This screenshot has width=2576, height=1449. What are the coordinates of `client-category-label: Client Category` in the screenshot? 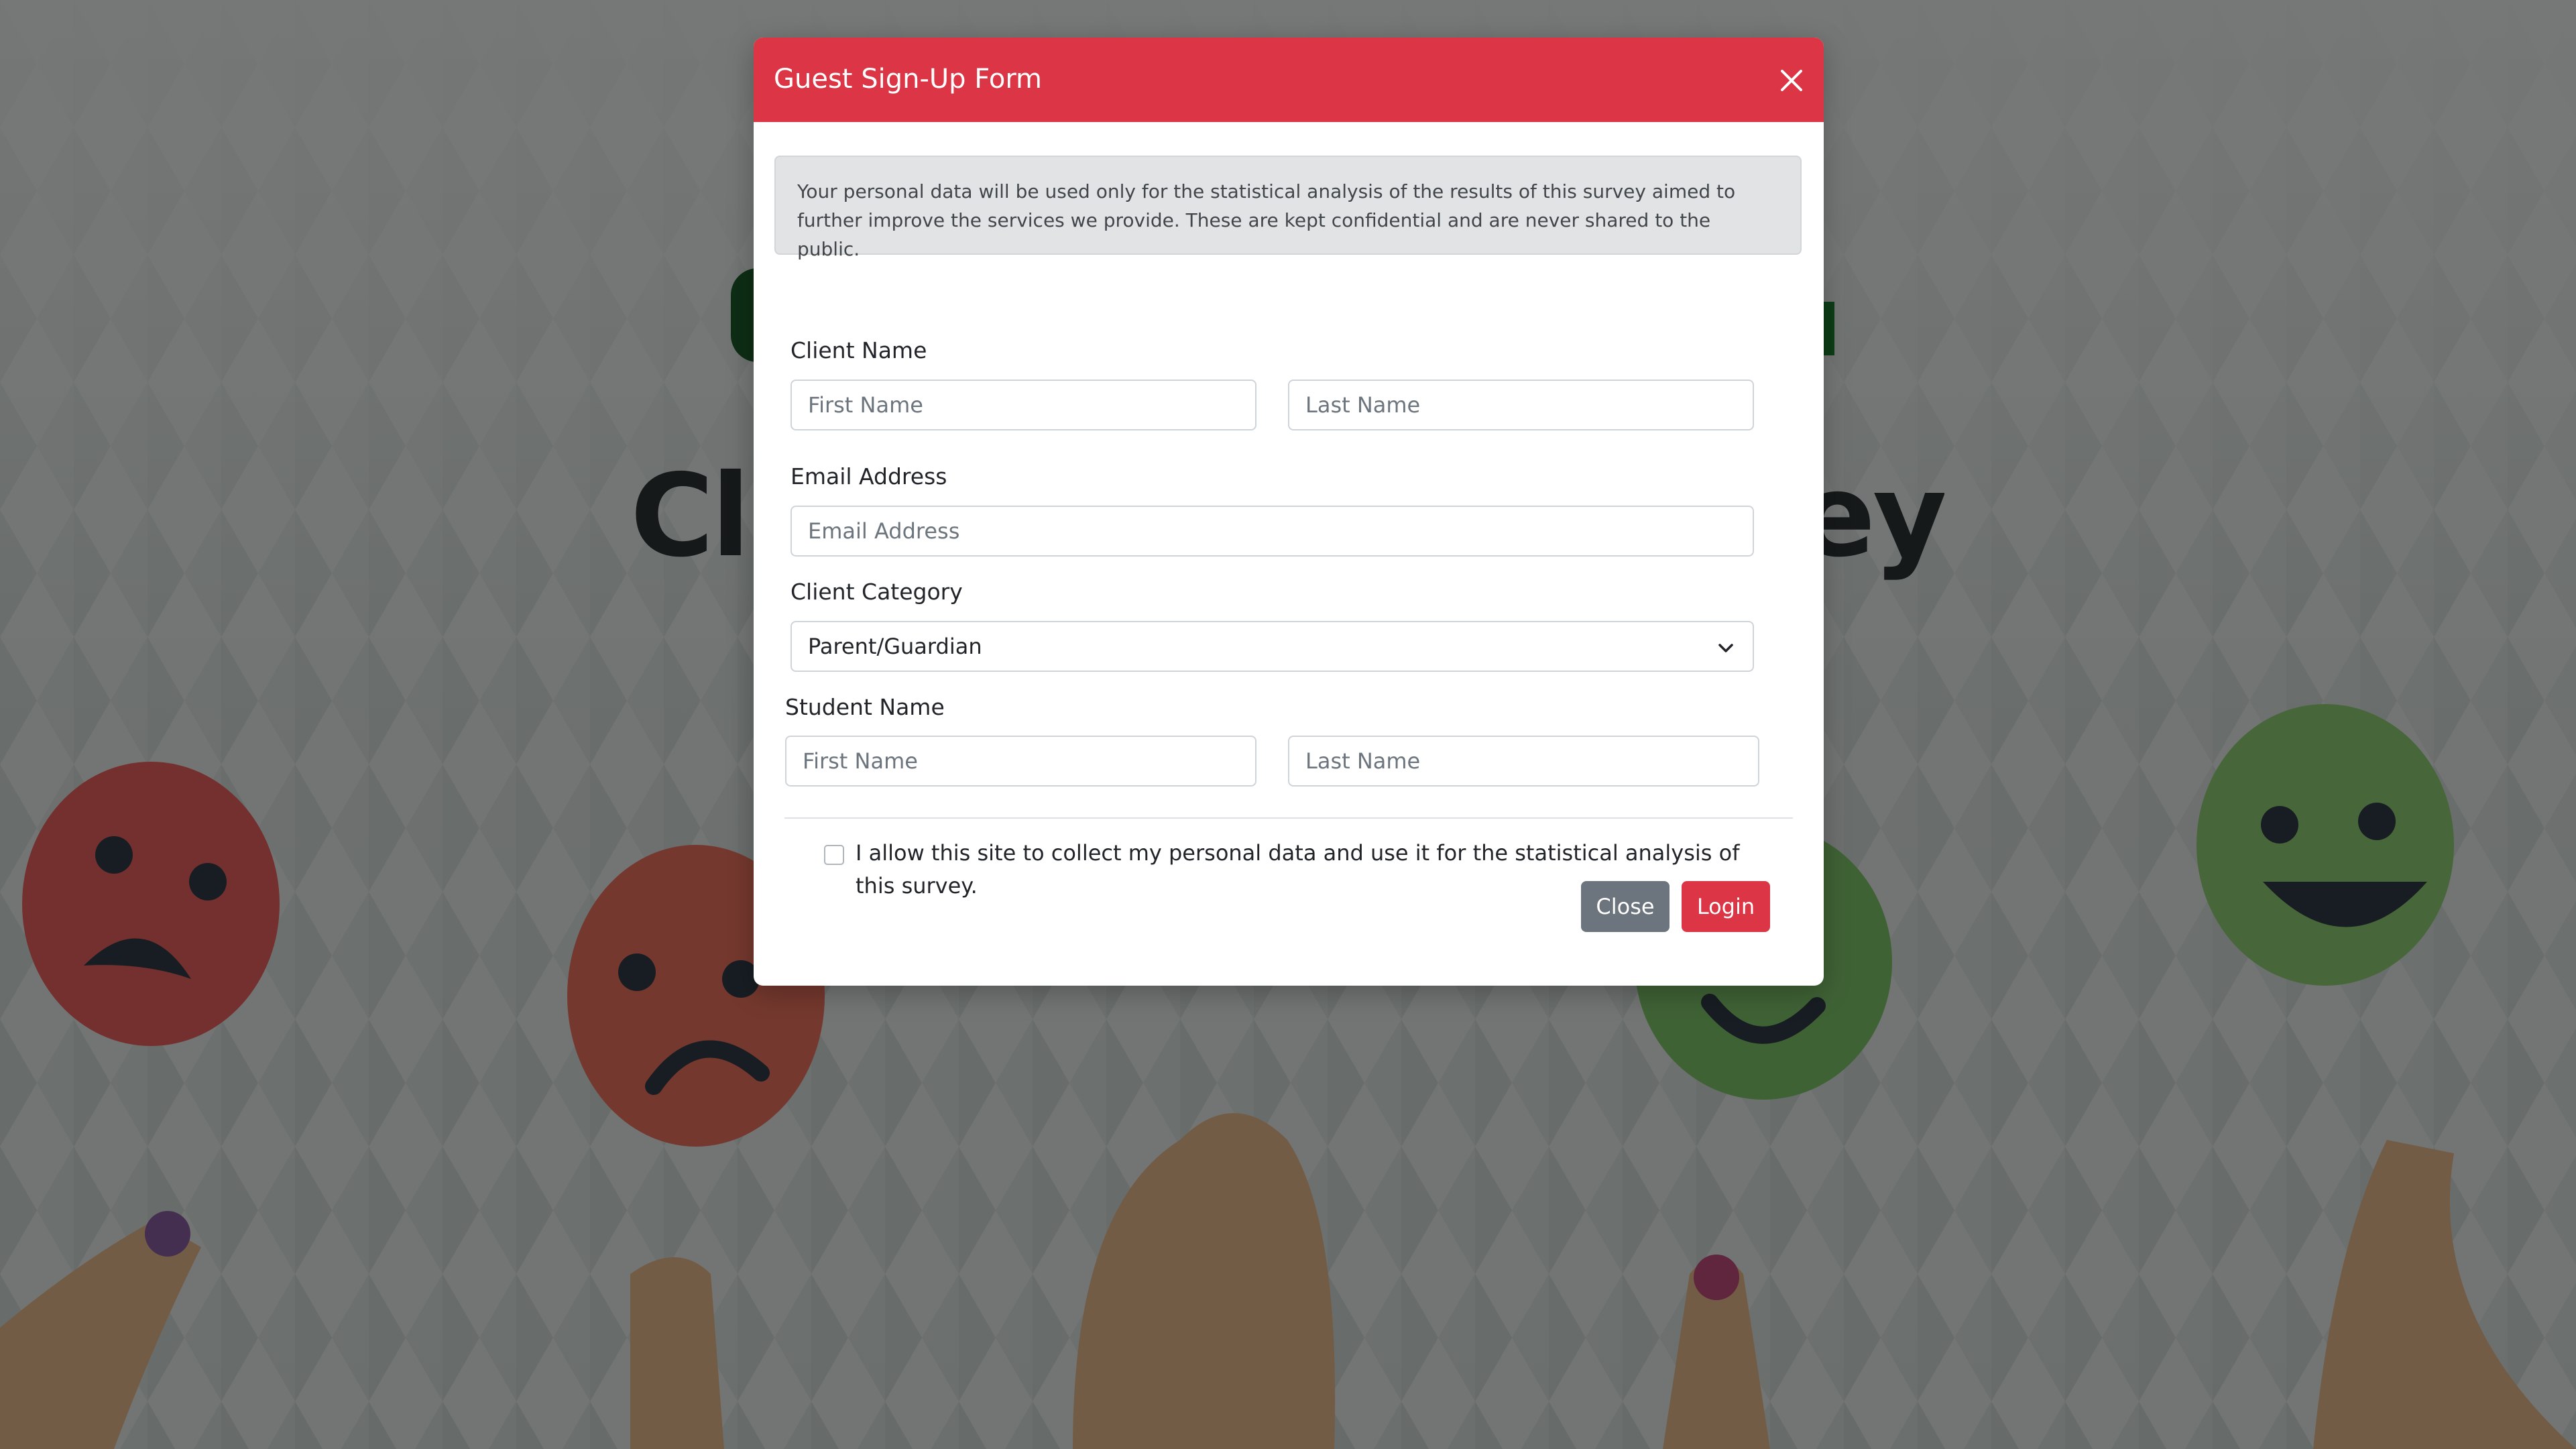 It's located at (877, 592).